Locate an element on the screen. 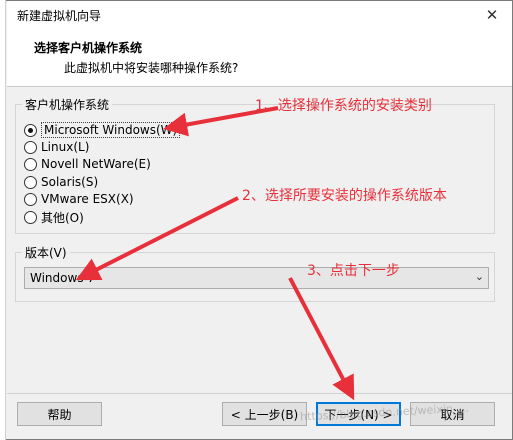 This screenshot has width=513, height=440. help-button: 帮助 is located at coordinates (59, 414).